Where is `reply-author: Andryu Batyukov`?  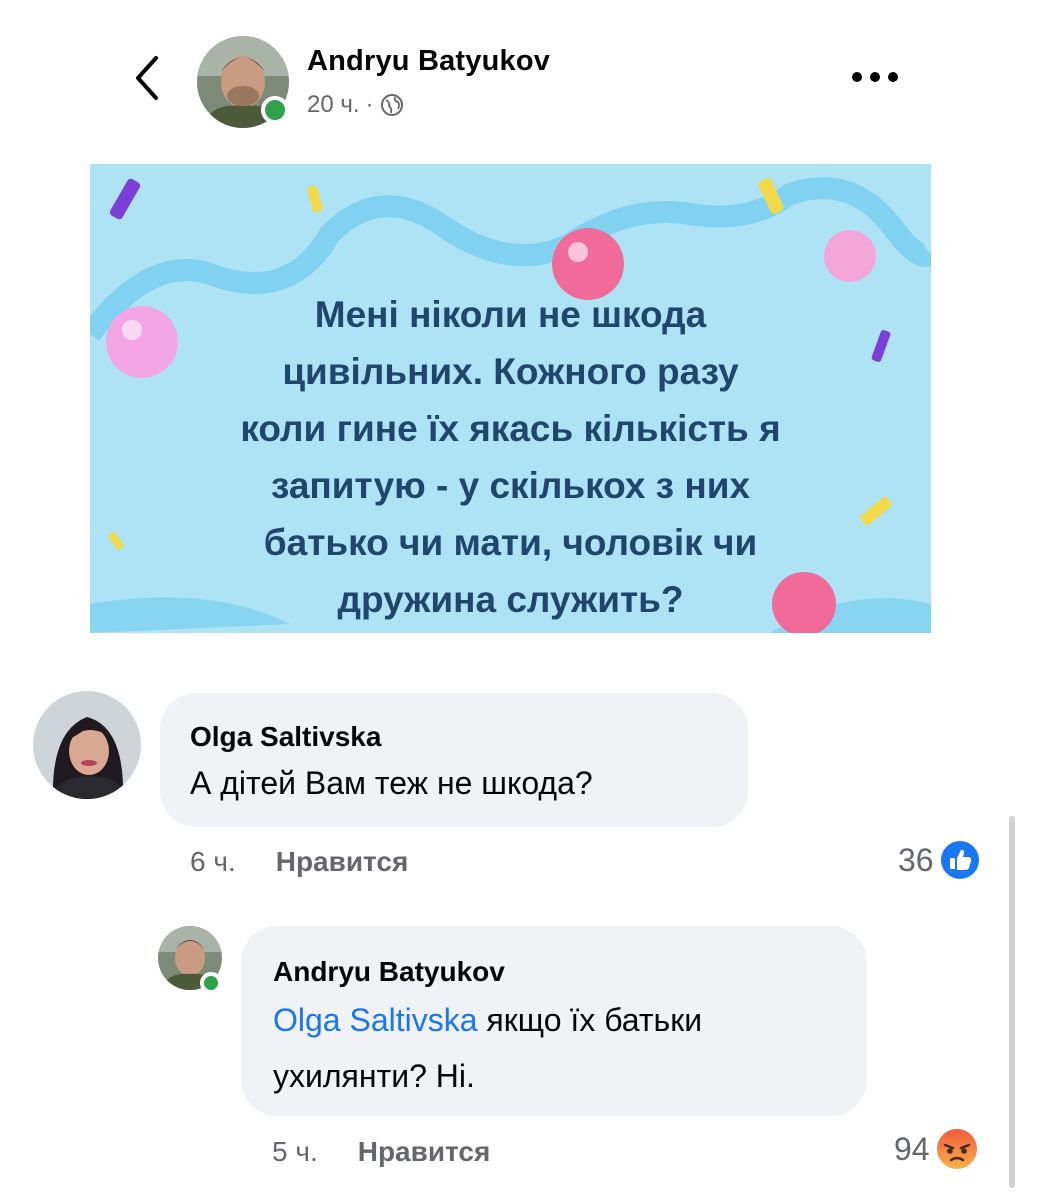
reply-author: Andryu Batyukov is located at coordinates (389, 972).